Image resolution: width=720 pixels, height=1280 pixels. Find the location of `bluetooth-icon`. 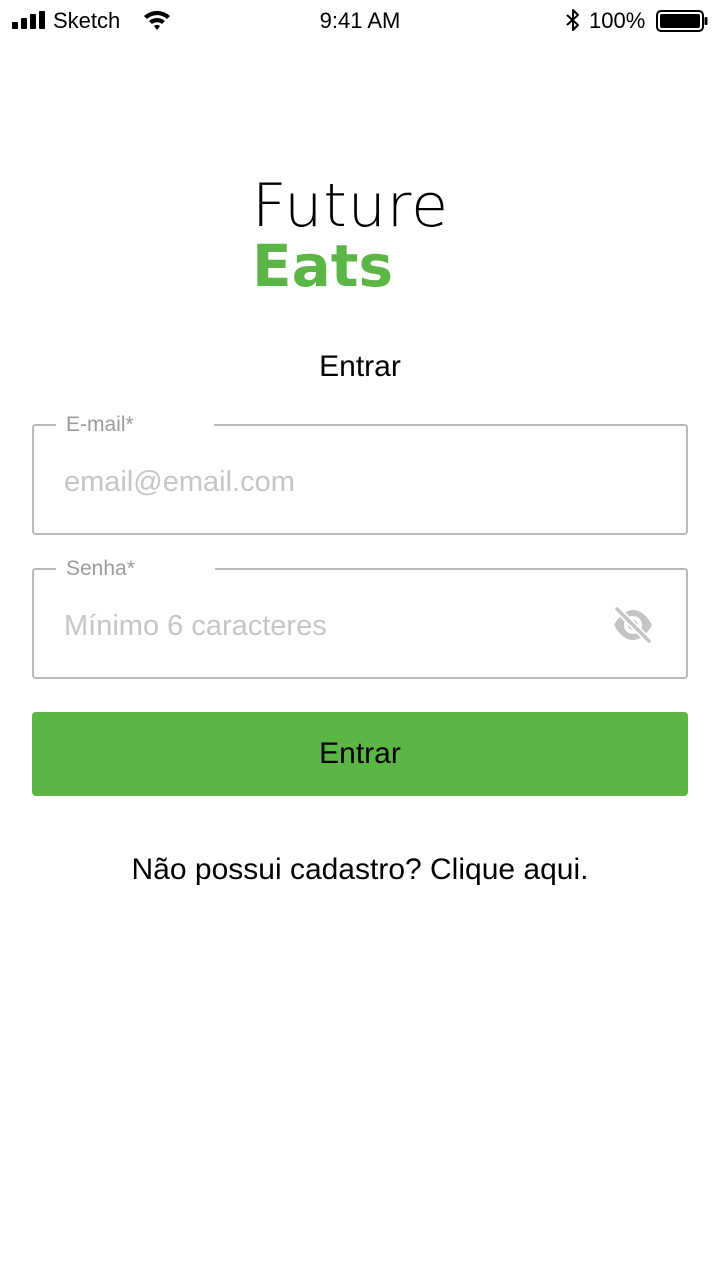

bluetooth-icon is located at coordinates (572, 20).